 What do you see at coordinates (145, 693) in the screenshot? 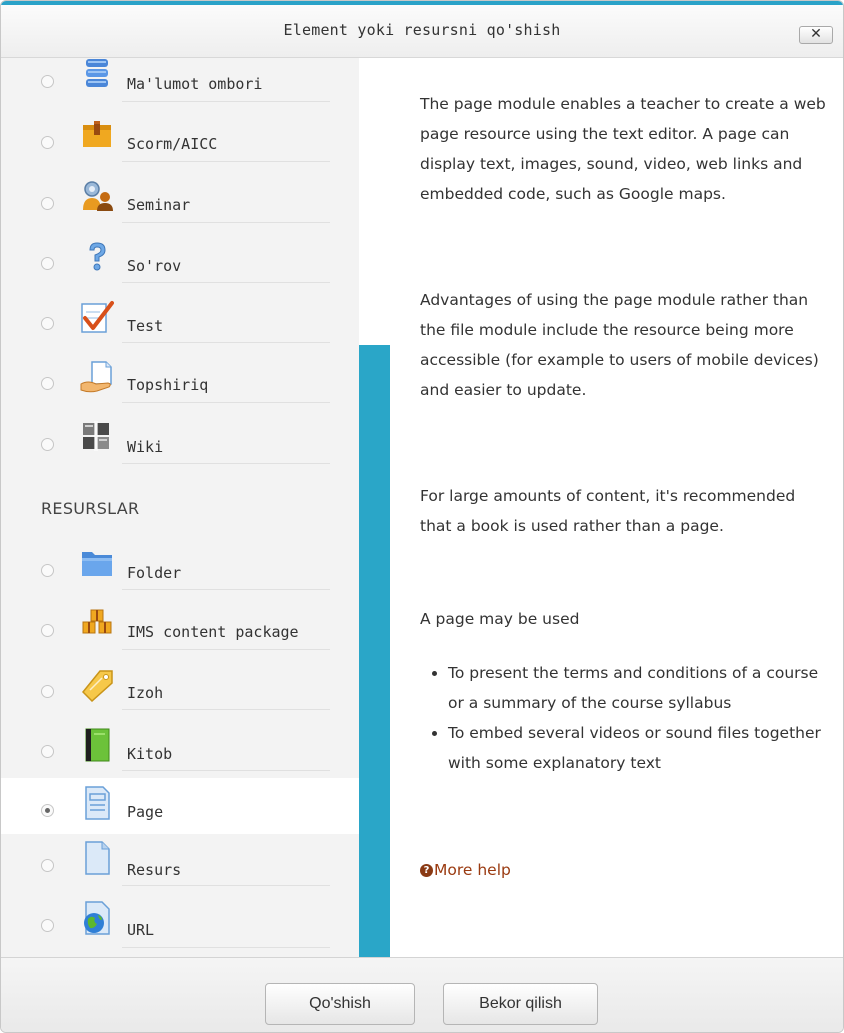
I see `module-label: Izoh` at bounding box center [145, 693].